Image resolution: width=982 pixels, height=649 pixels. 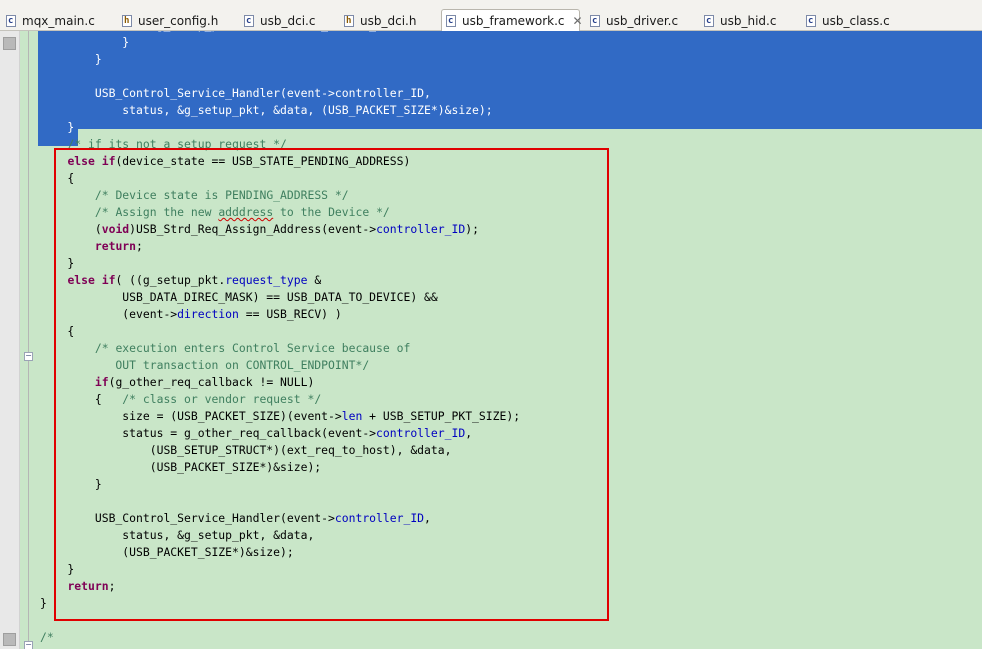 I want to click on tab-usb-driver-c: c usb_driver.c, so click(x=641, y=21).